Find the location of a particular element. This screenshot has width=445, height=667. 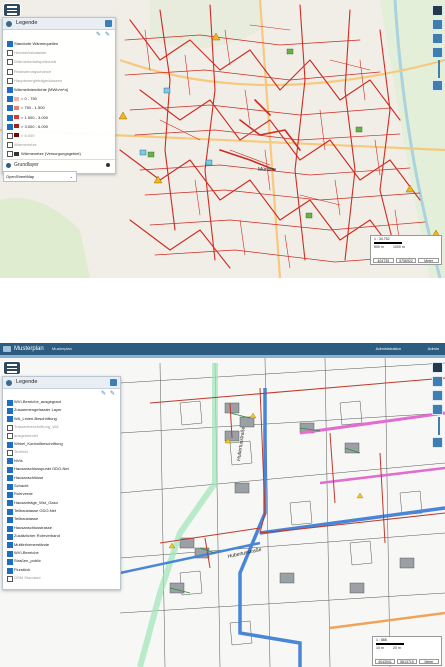

legend-item: Trassenbeschriftung_WA is located at coordinates (61, 427).